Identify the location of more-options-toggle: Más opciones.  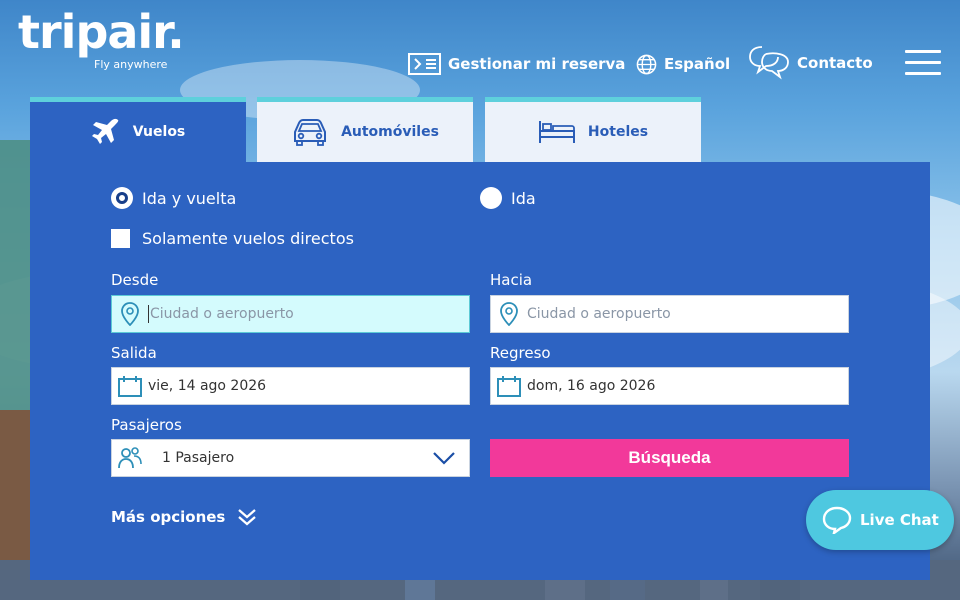
(184, 517).